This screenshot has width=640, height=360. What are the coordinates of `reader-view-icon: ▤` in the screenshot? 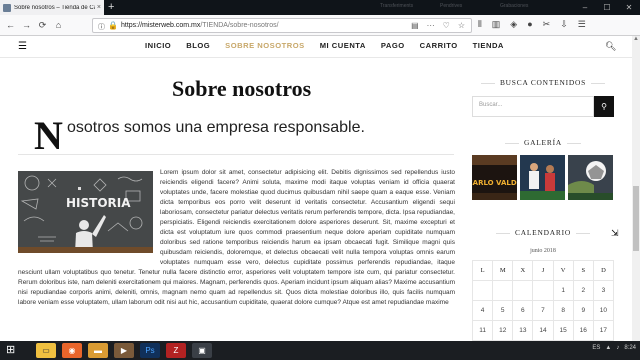 It's located at (415, 25).